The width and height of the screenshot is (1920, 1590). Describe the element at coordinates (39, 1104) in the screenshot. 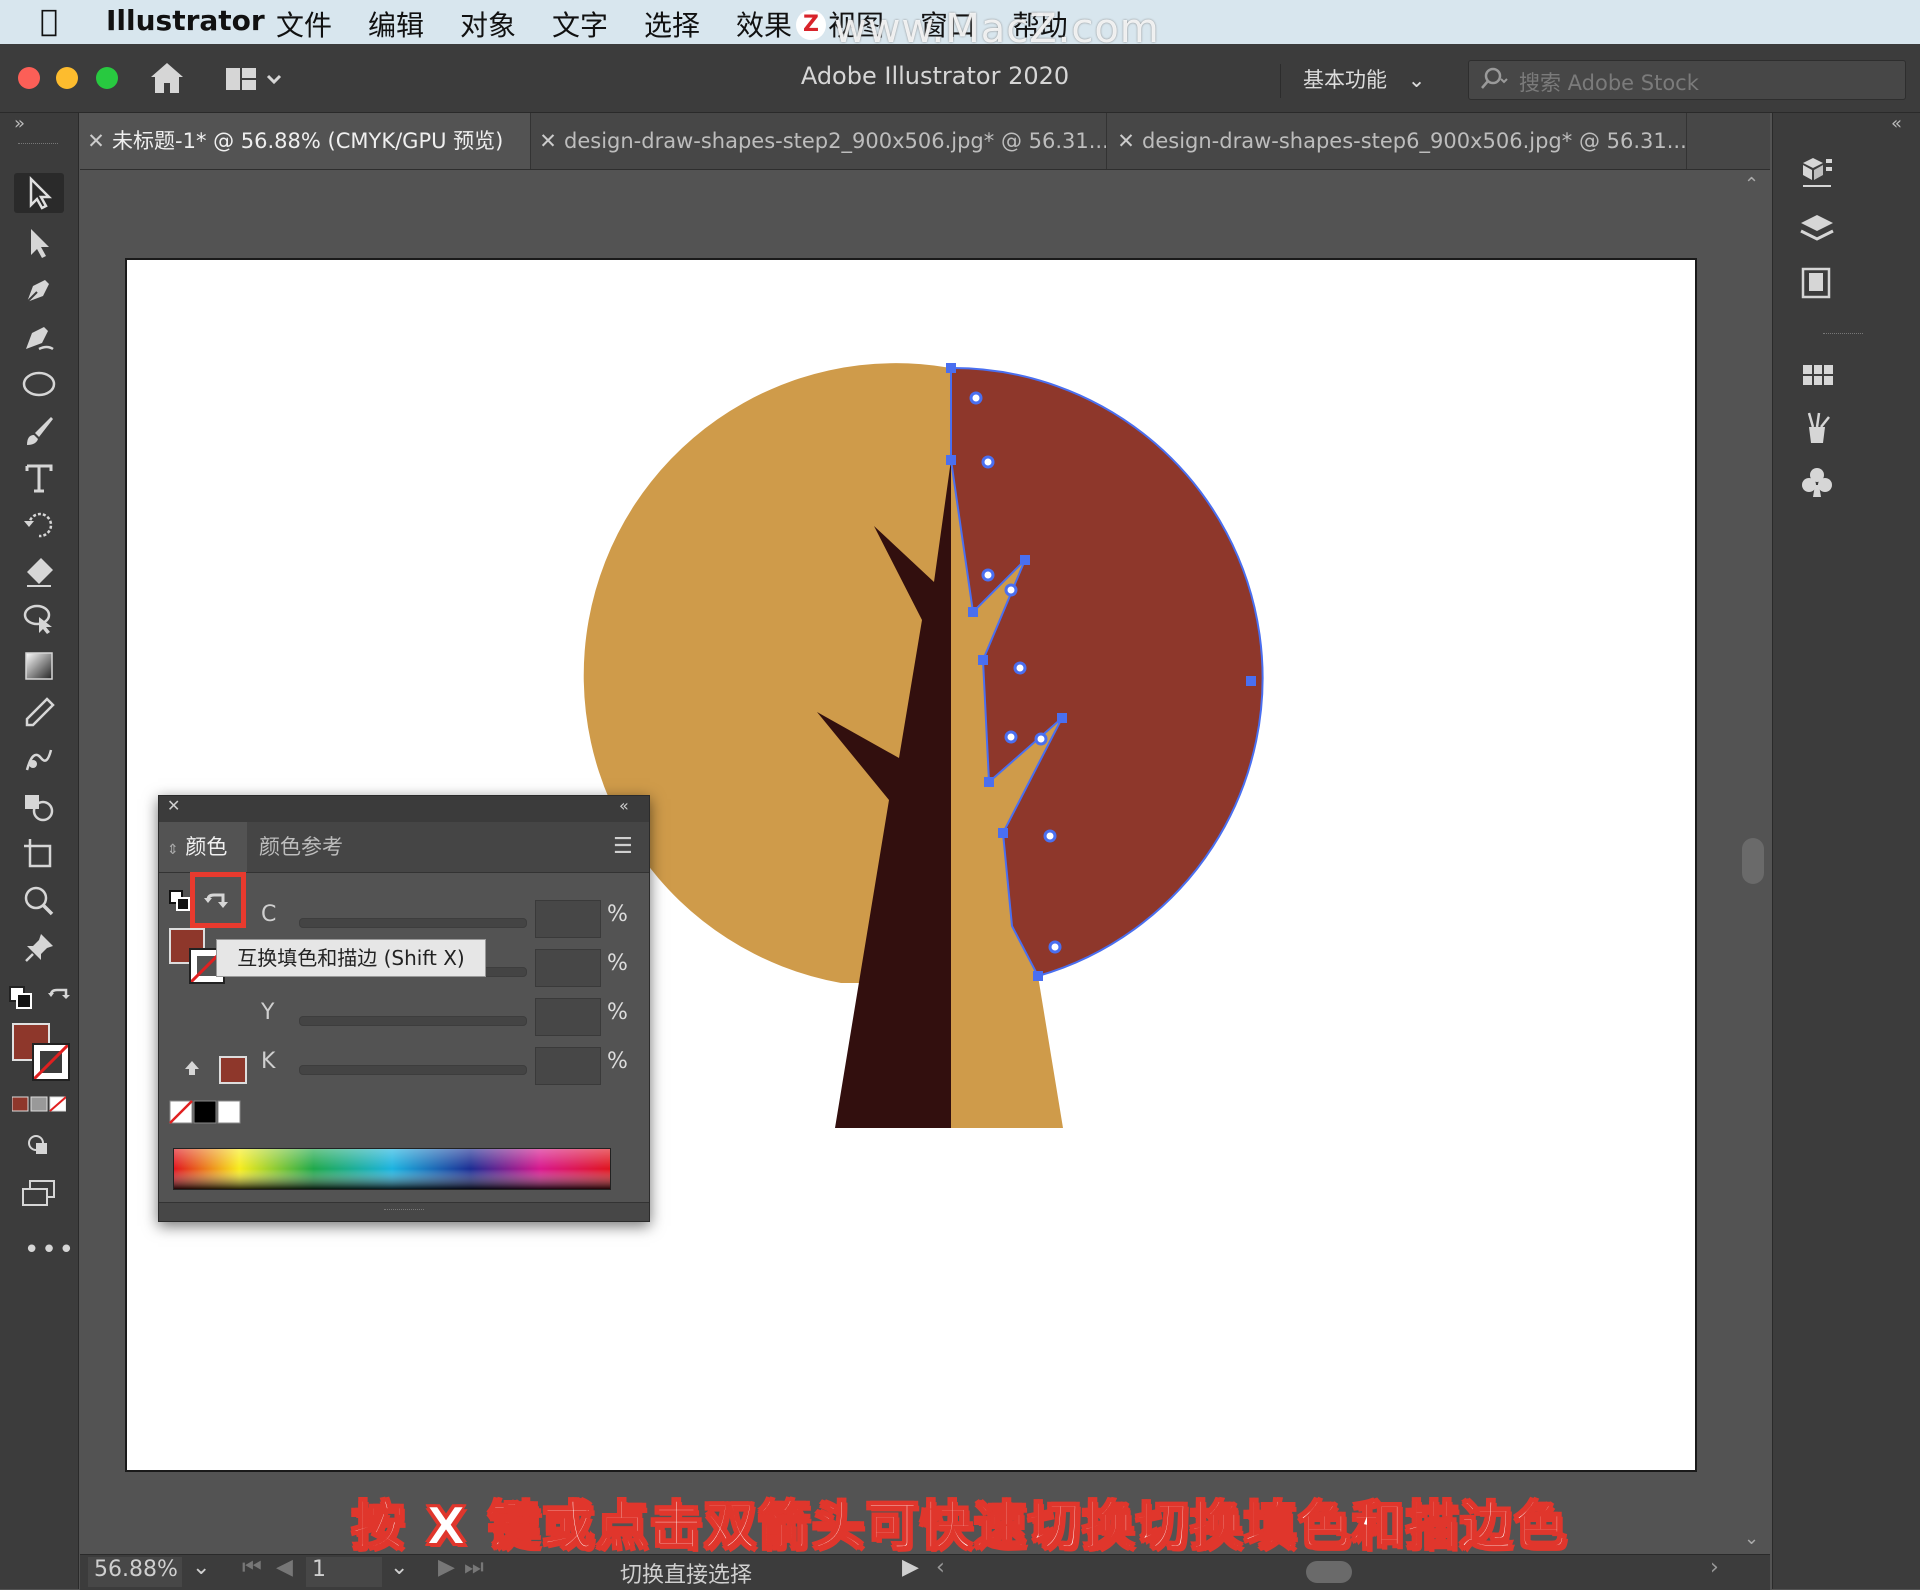

I see `color-mode-buttons` at that location.